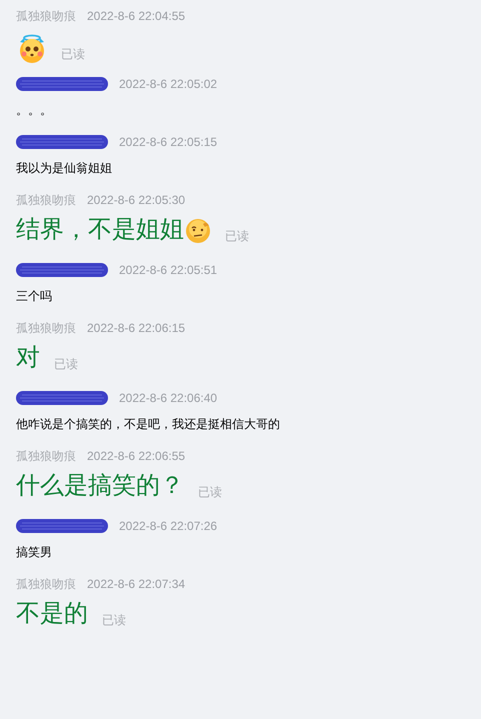  What do you see at coordinates (168, 84) in the screenshot?
I see `timestamp: 2022-8-6 22:05:02` at bounding box center [168, 84].